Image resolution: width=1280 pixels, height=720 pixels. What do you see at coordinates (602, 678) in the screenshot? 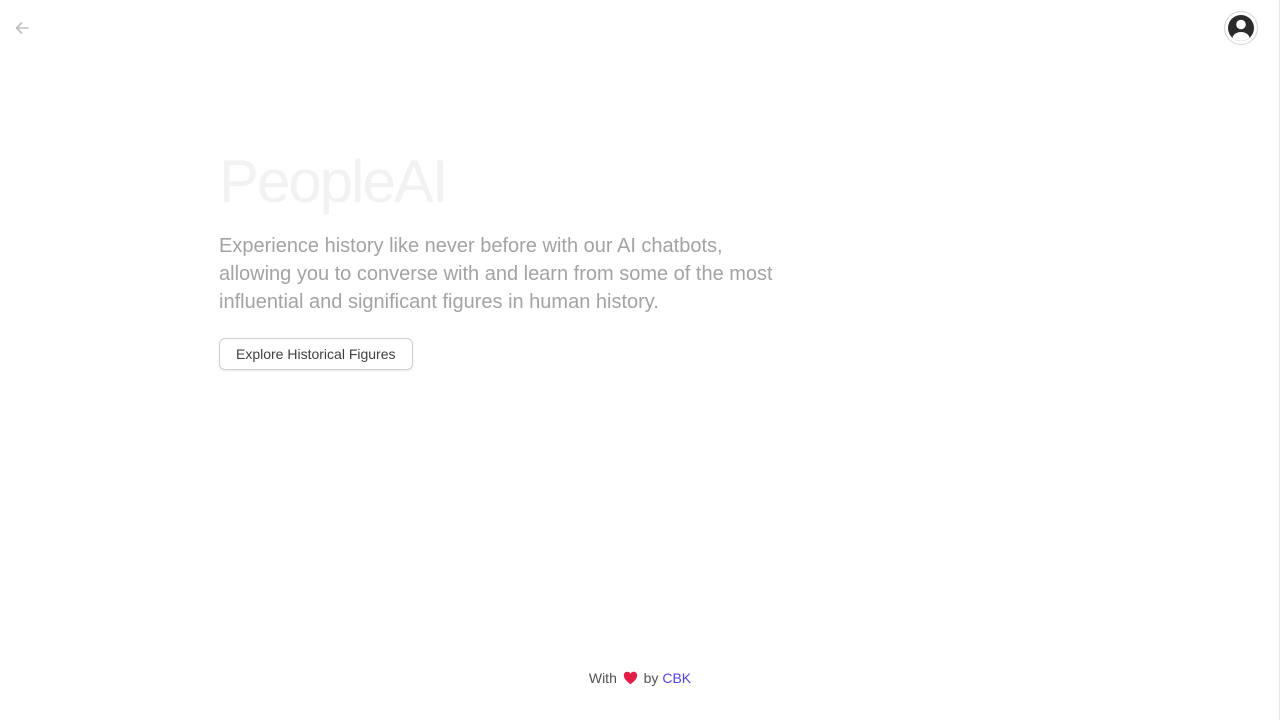
I see `footer-prefix: With` at bounding box center [602, 678].